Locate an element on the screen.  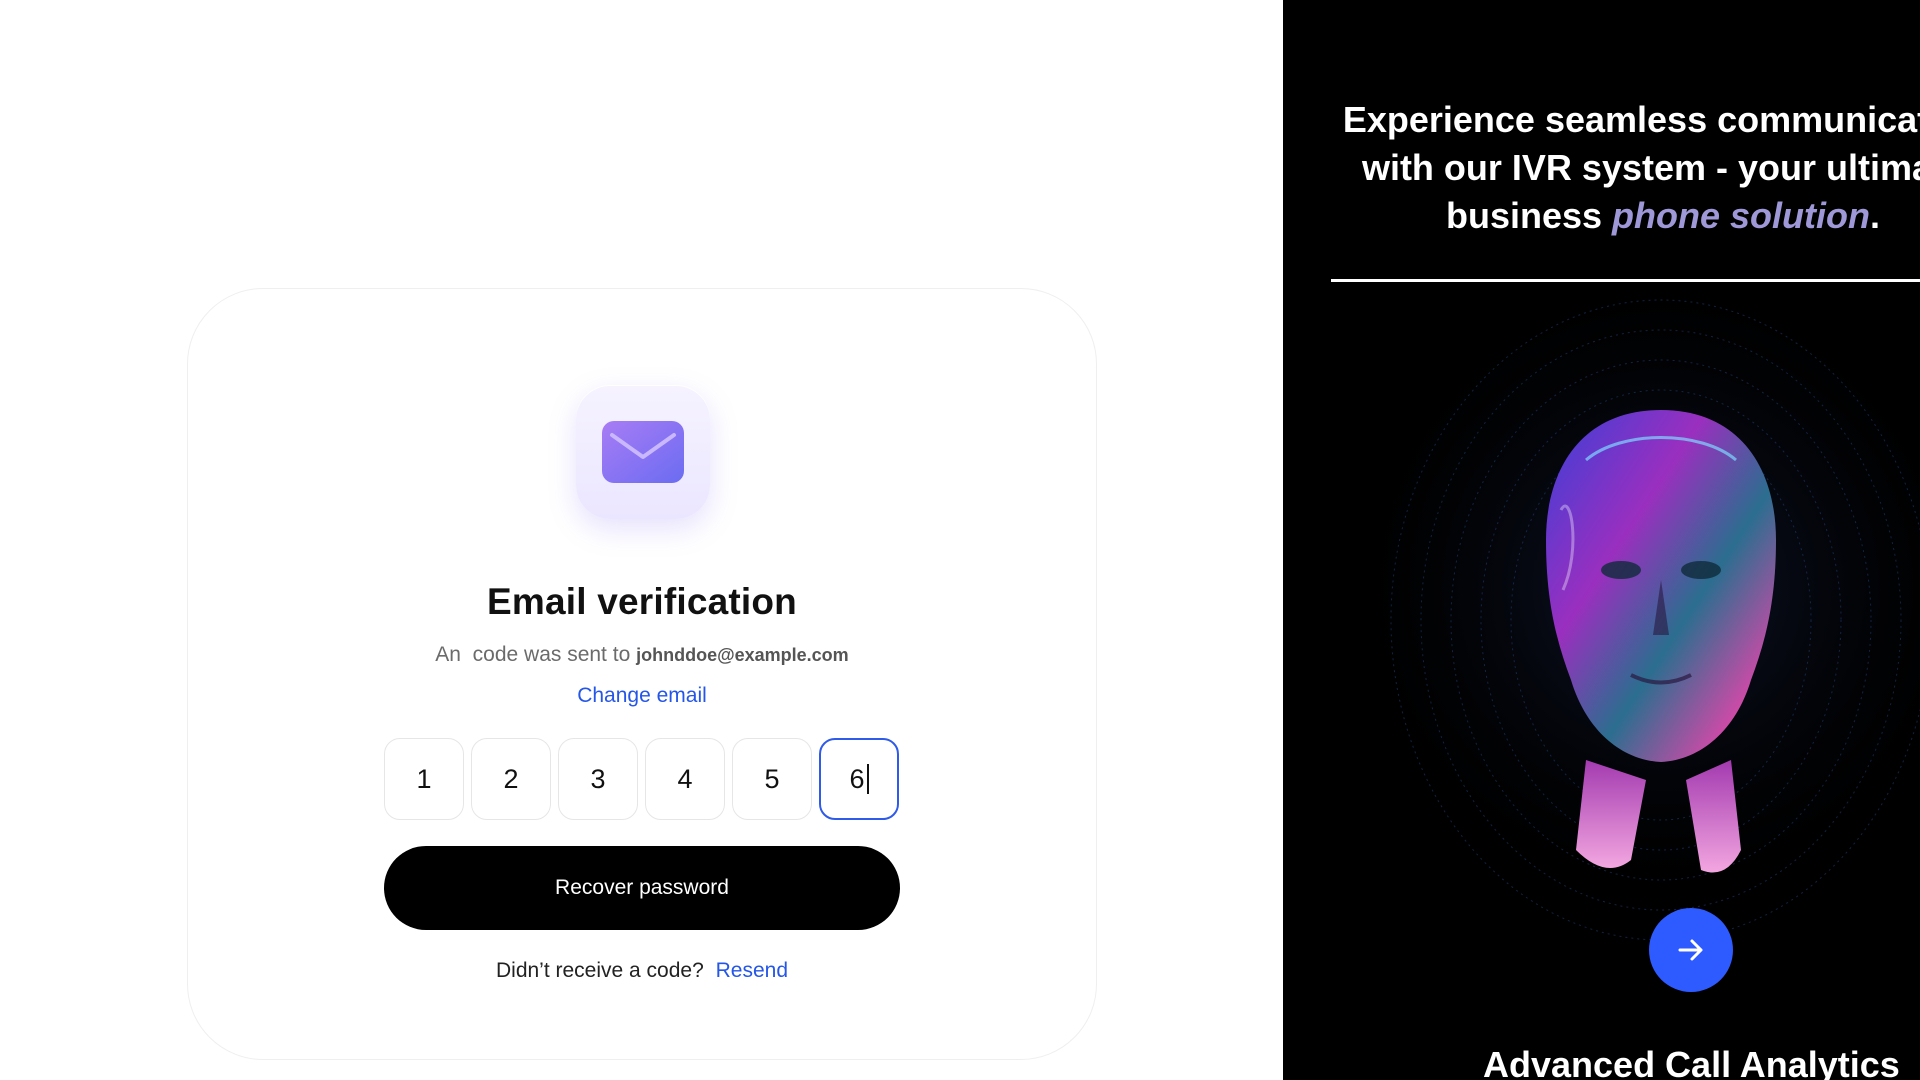
otp-input-group: 1 2 3 4 5 6 is located at coordinates (643, 779).